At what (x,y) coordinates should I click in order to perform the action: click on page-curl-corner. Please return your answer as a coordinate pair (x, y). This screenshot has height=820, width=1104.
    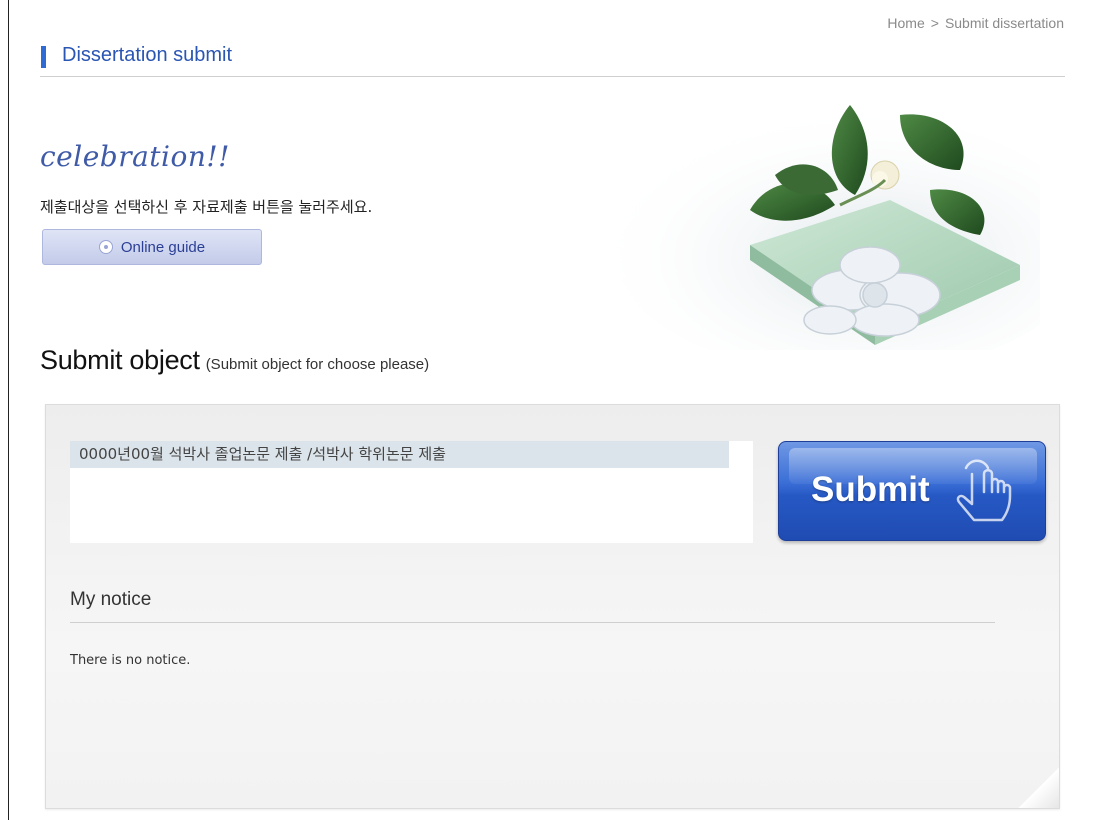
    Looking at the image, I should click on (1038, 788).